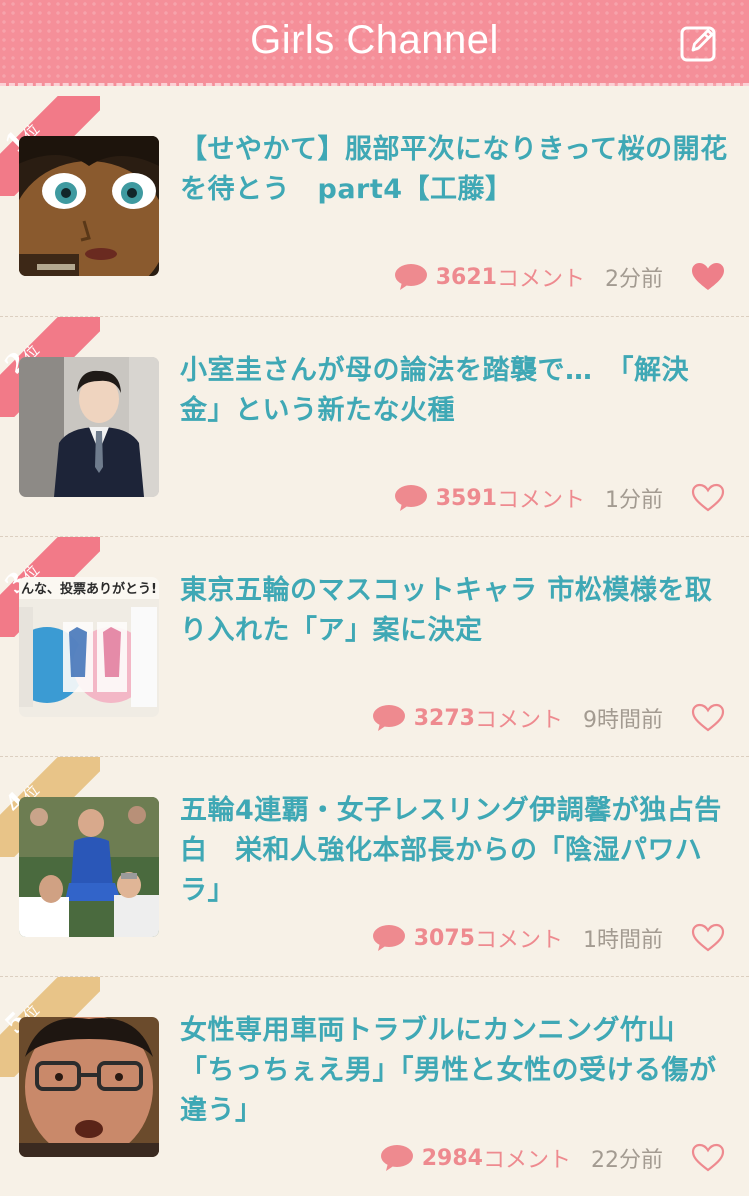 The height and width of the screenshot is (1196, 749). I want to click on posted-time: 2分前, so click(634, 279).